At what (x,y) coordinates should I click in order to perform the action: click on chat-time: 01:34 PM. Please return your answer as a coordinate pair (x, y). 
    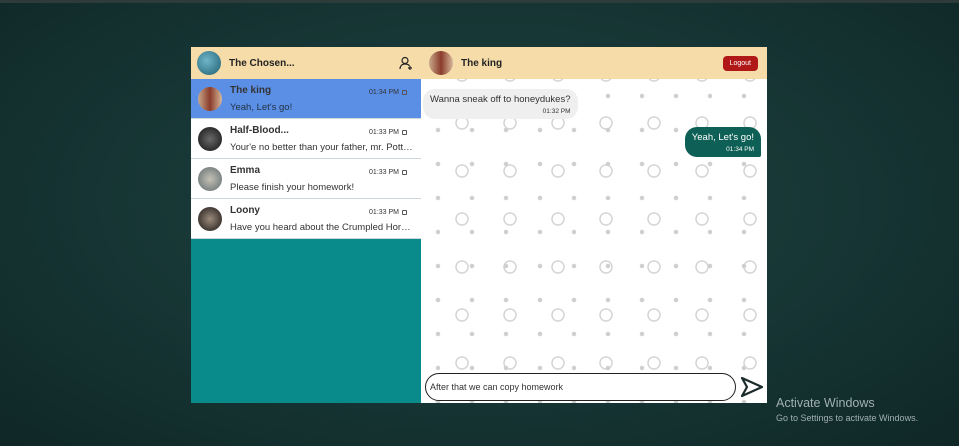
    Looking at the image, I should click on (384, 92).